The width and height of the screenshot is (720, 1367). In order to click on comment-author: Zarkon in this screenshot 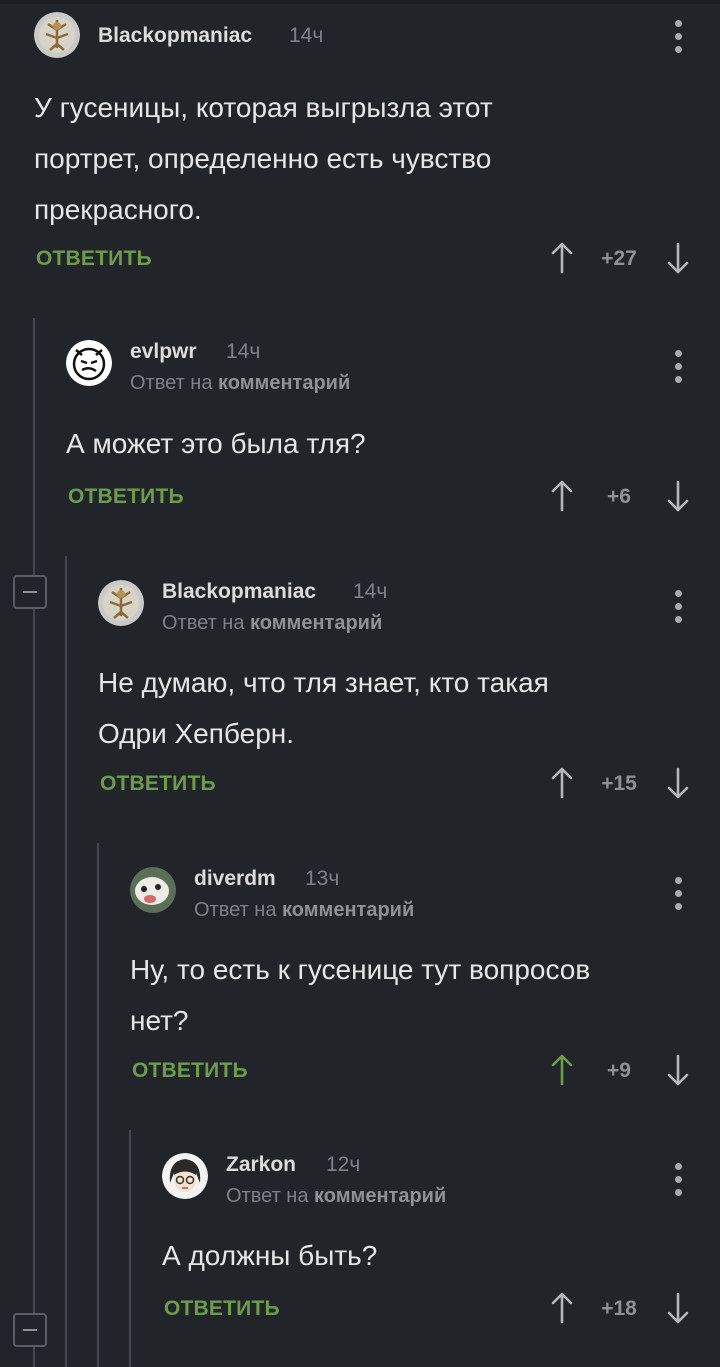, I will do `click(261, 1165)`.